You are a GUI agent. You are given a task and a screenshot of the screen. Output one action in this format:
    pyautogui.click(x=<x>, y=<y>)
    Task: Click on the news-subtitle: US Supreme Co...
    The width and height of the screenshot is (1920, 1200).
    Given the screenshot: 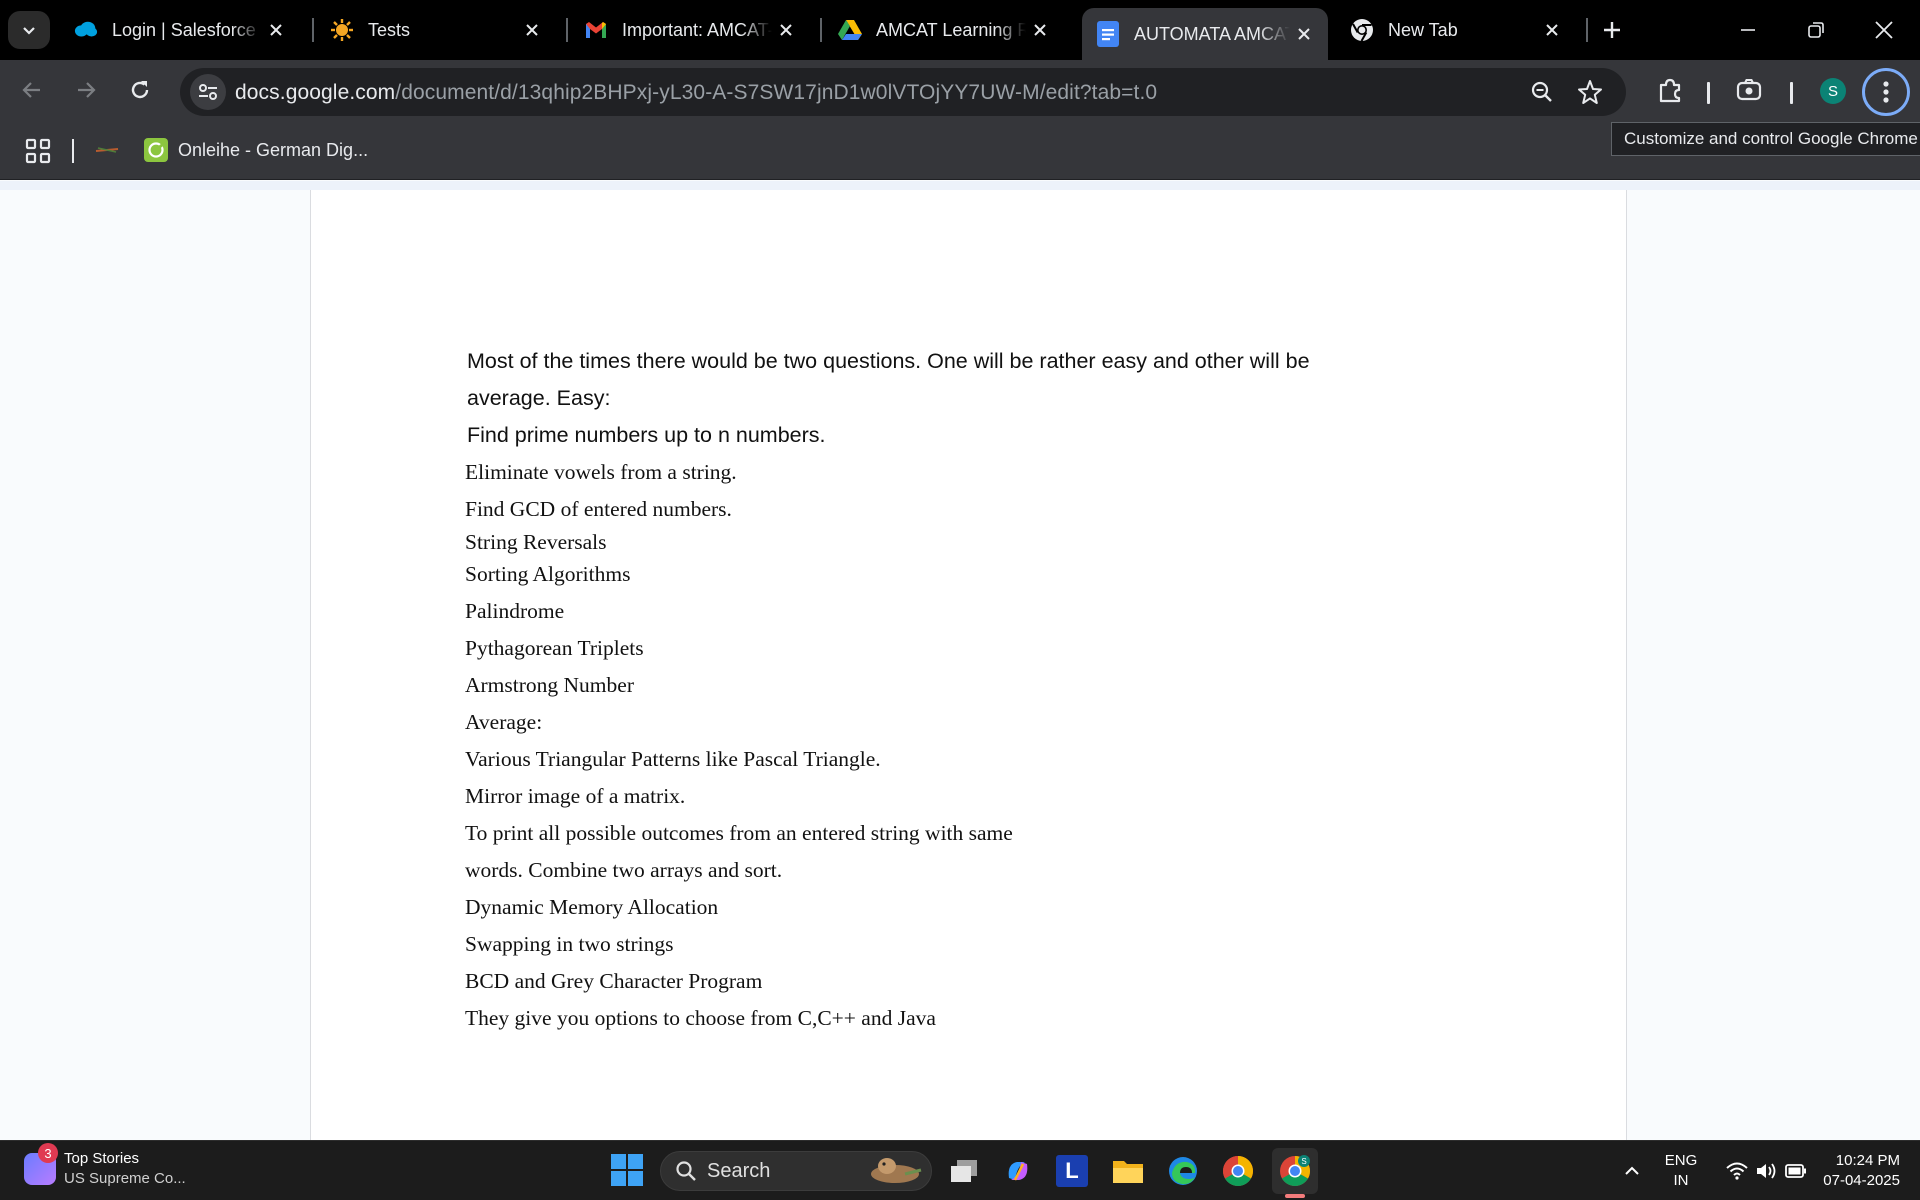 What is the action you would take?
    pyautogui.click(x=125, y=1178)
    